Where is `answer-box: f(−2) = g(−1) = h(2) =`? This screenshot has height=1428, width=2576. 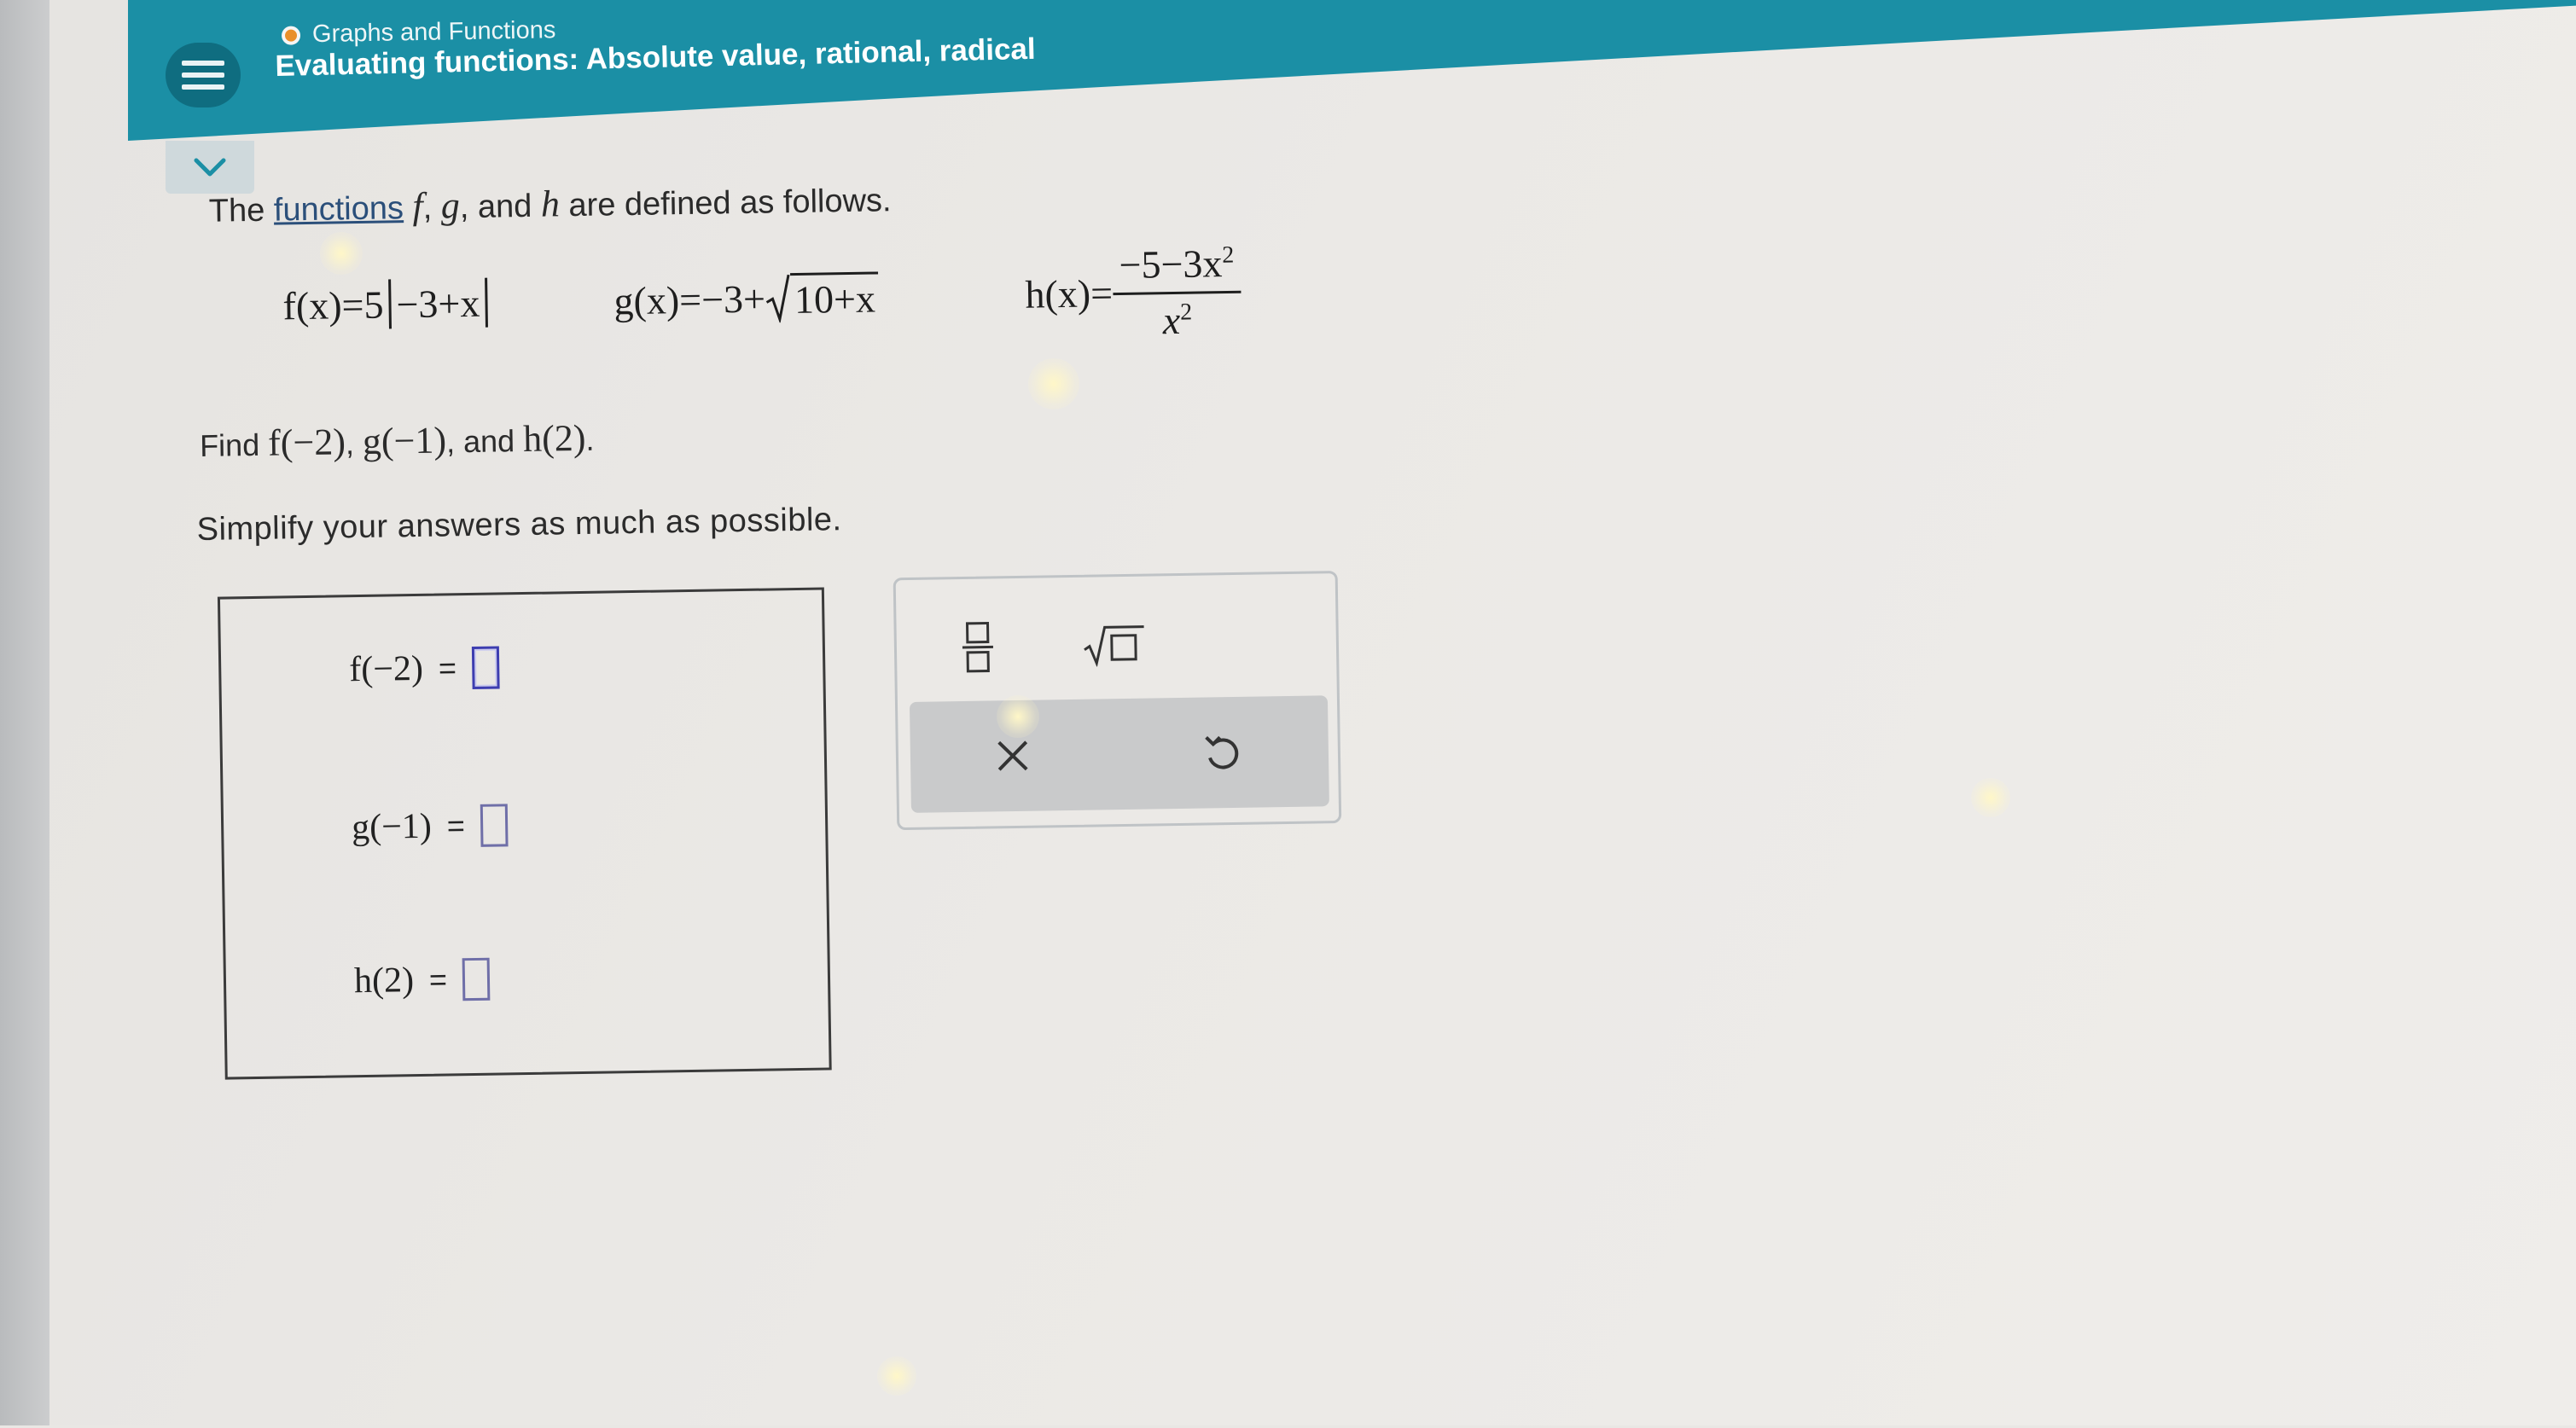
answer-box: f(−2) = g(−1) = h(2) = is located at coordinates (524, 833).